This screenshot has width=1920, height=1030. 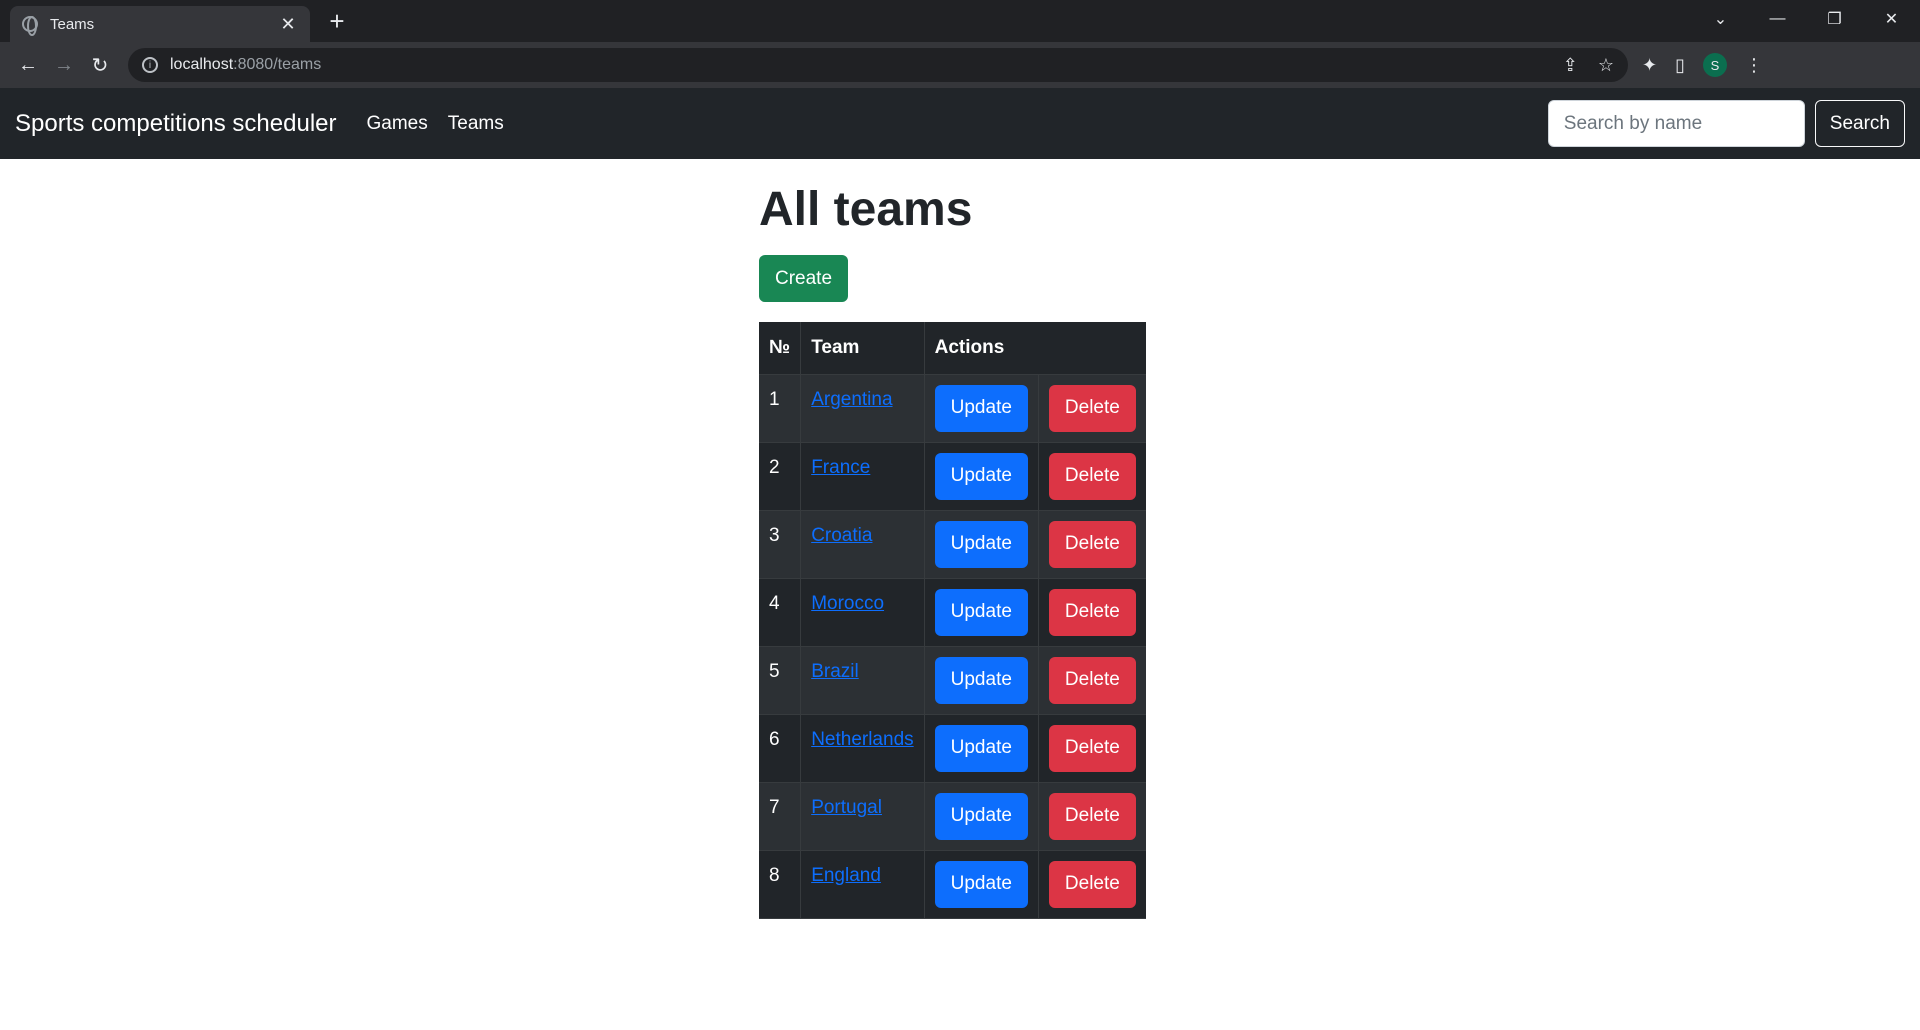 What do you see at coordinates (1777, 19) in the screenshot?
I see `minimize-icon: —` at bounding box center [1777, 19].